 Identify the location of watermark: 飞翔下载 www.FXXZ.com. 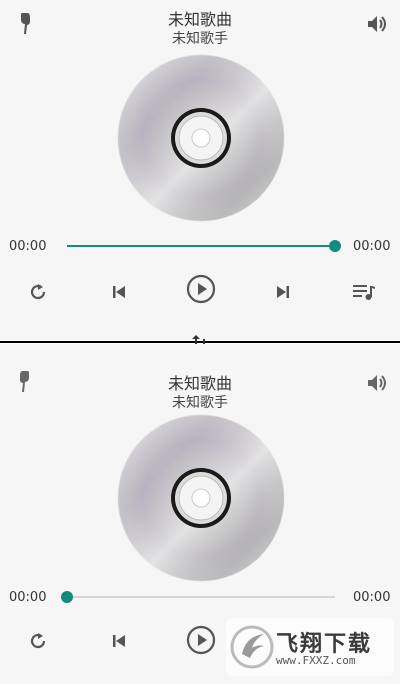
(310, 647).